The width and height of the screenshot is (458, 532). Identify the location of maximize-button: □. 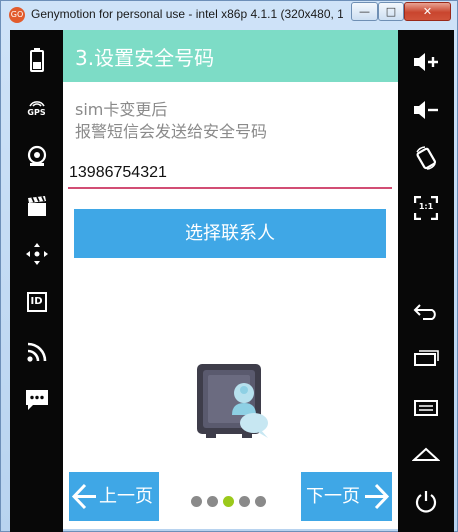
(391, 11).